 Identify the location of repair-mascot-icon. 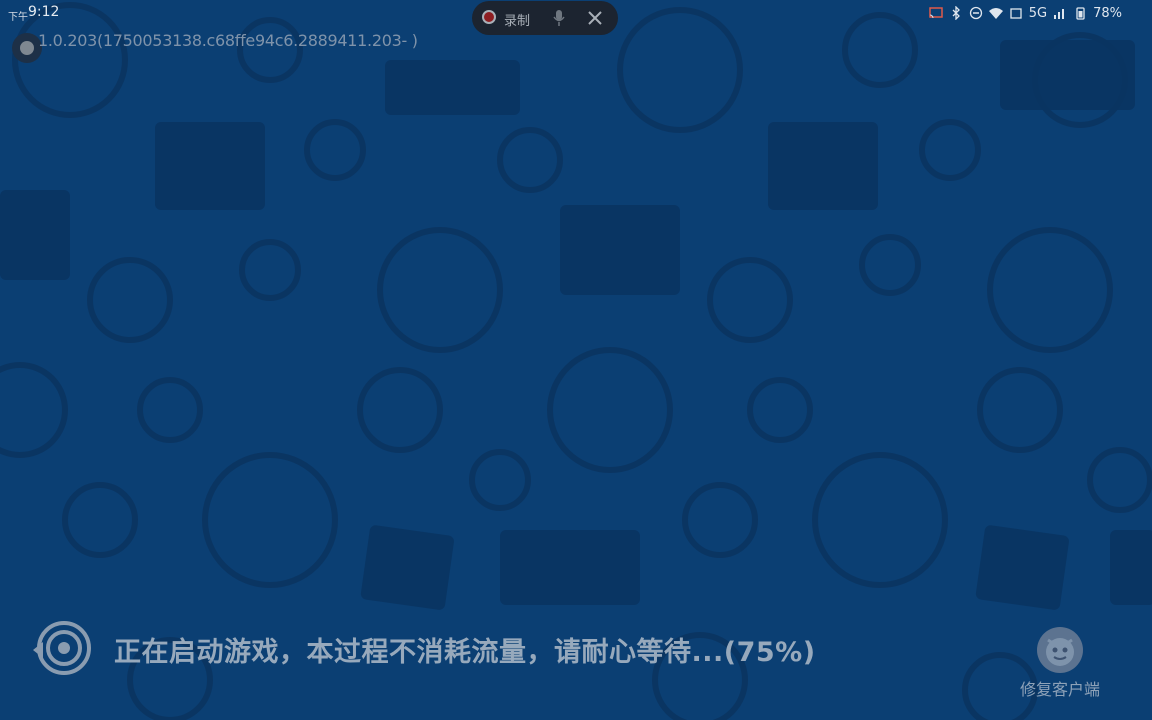
(1060, 650).